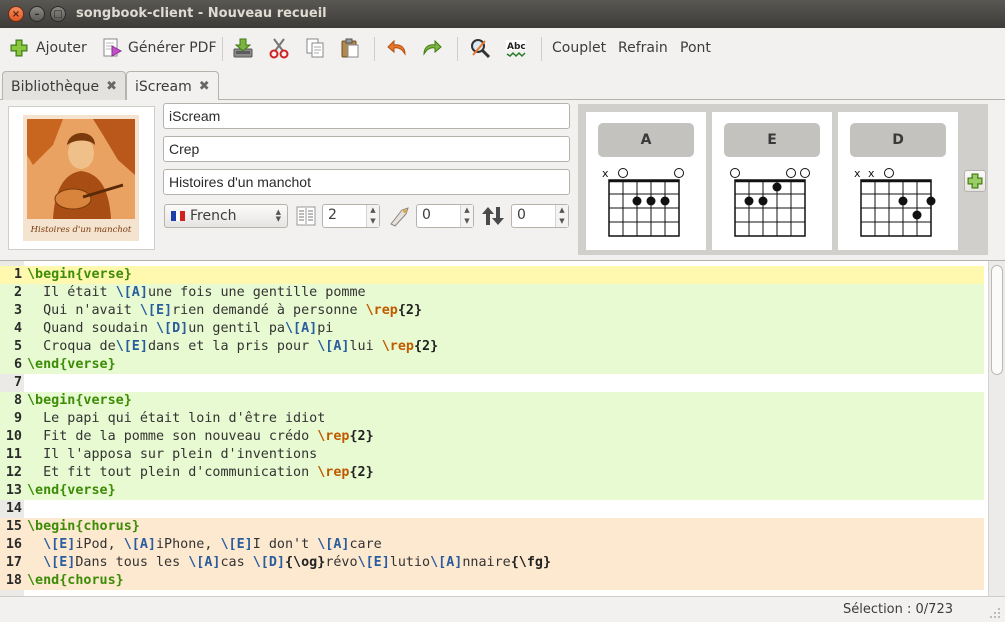  Describe the element at coordinates (492, 329) in the screenshot. I see `editor-line: 4 Quand soudain \[D]un gentil pa\[A]pi` at that location.